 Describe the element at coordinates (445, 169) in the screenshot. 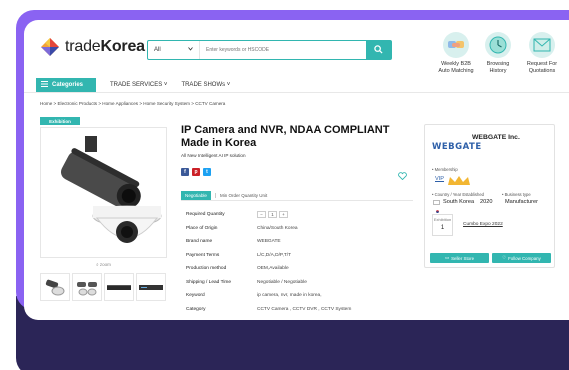

I see `membership-label: • Membership` at that location.